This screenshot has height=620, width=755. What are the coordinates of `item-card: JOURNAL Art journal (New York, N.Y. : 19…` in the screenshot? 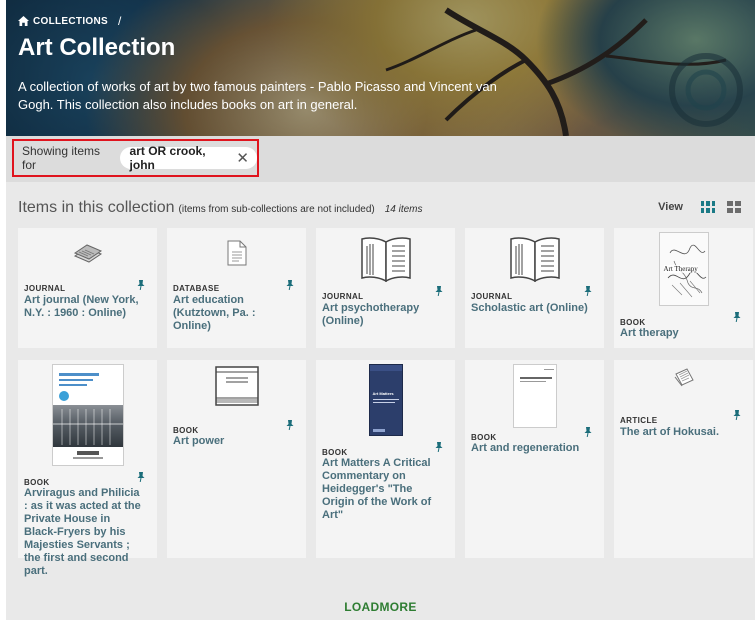 It's located at (87, 288).